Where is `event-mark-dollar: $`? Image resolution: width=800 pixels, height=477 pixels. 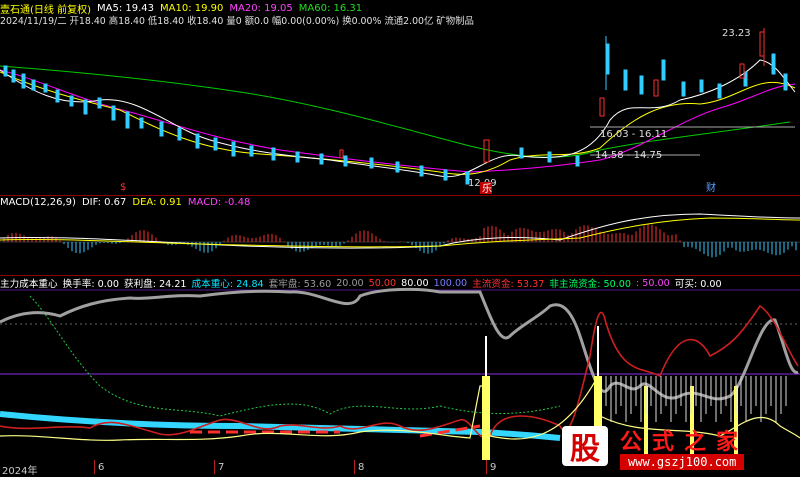
event-mark-dollar: $ is located at coordinates (123, 187).